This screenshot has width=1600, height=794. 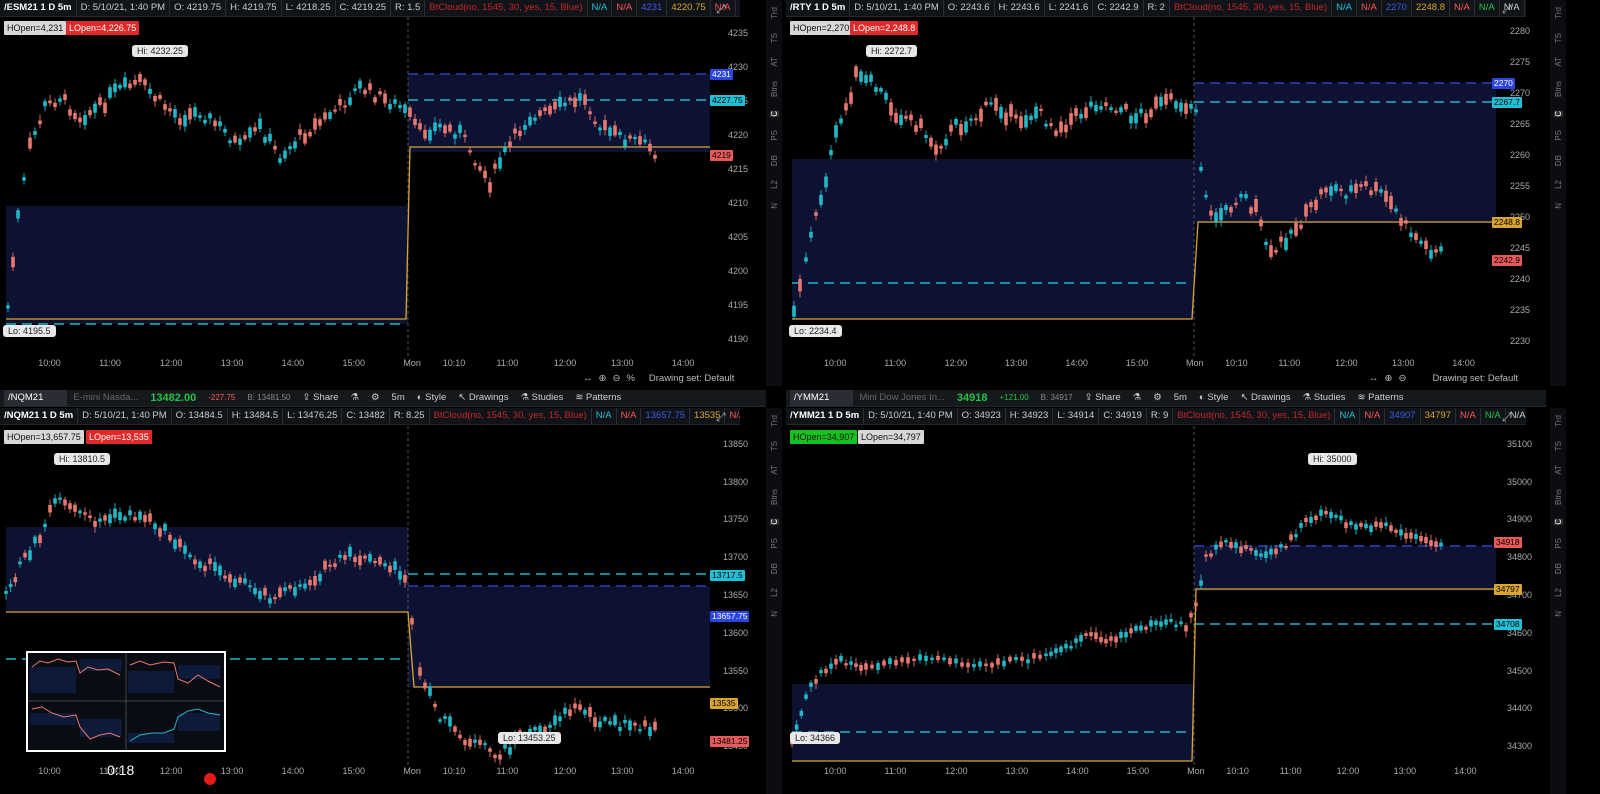 I want to click on symbol-selector: /NQM21, so click(x=36, y=398).